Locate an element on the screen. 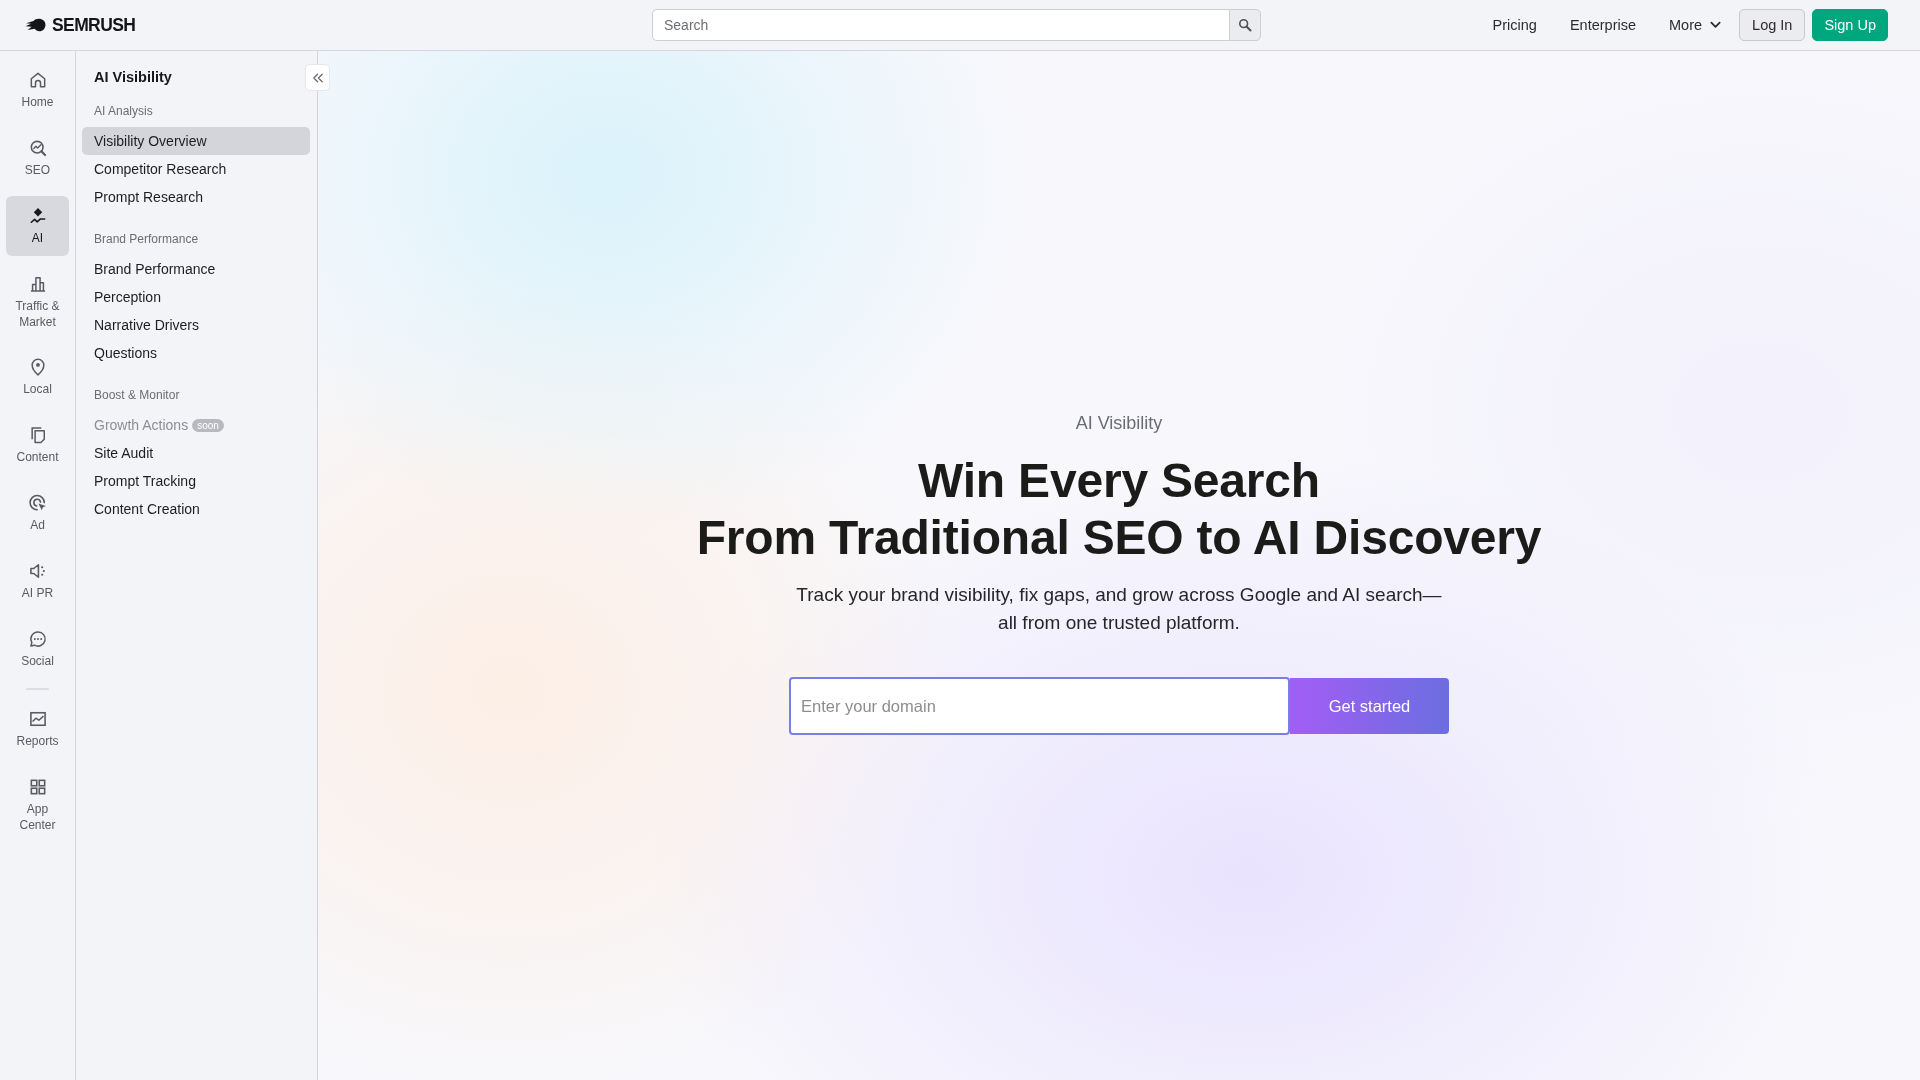 The image size is (1920, 1080). nav-link: Enterprise is located at coordinates (1603, 25).